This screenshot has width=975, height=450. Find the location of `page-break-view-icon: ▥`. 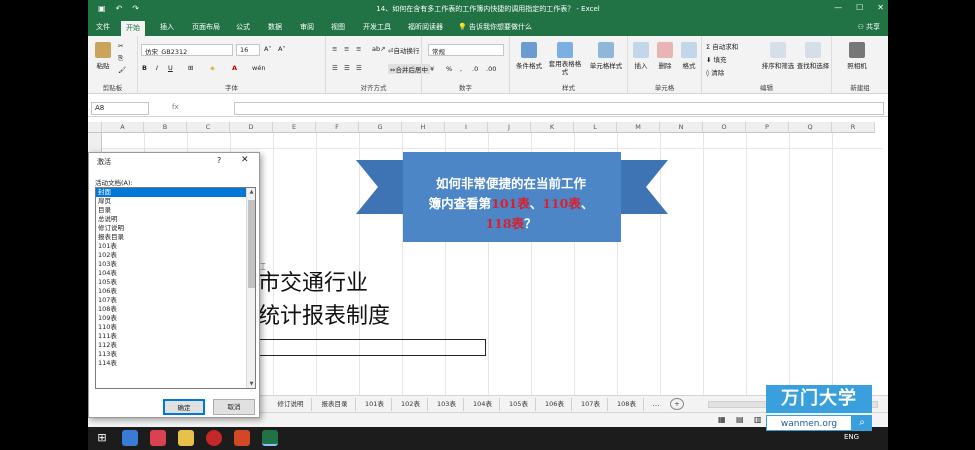

page-break-view-icon: ▥ is located at coordinates (758, 419).